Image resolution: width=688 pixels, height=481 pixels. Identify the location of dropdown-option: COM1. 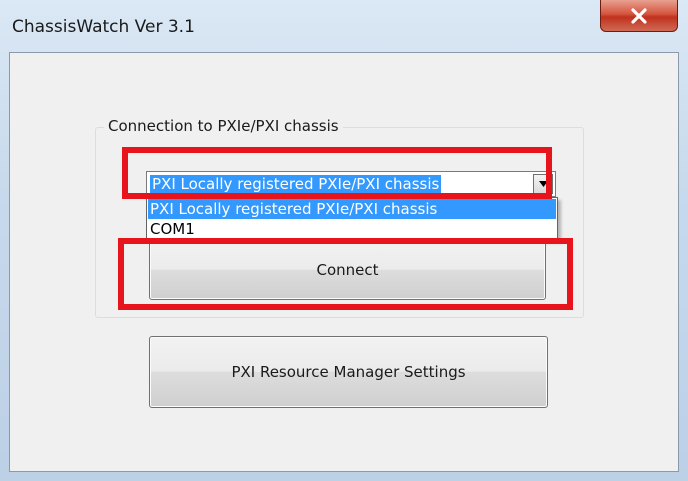
(352, 229).